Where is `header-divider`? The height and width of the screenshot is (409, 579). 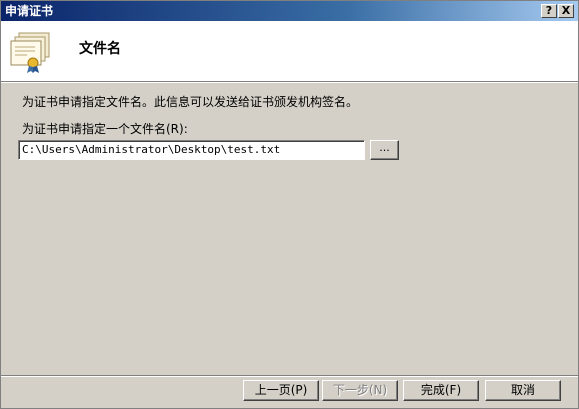 header-divider is located at coordinates (289, 82).